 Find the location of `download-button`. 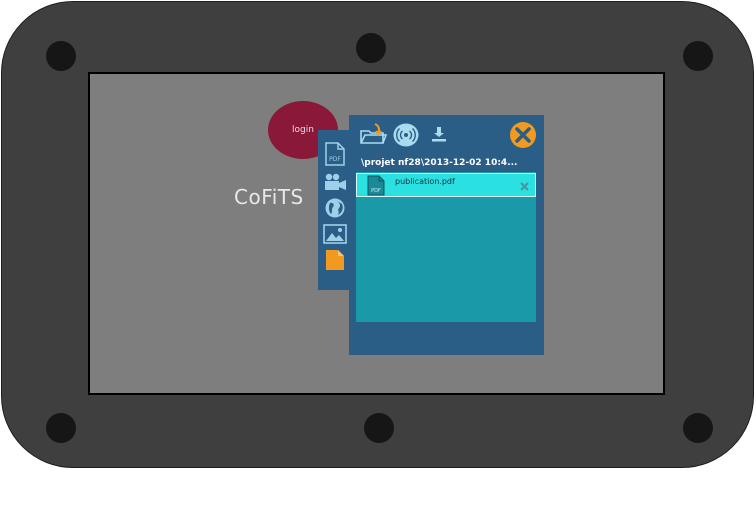

download-button is located at coordinates (439, 134).